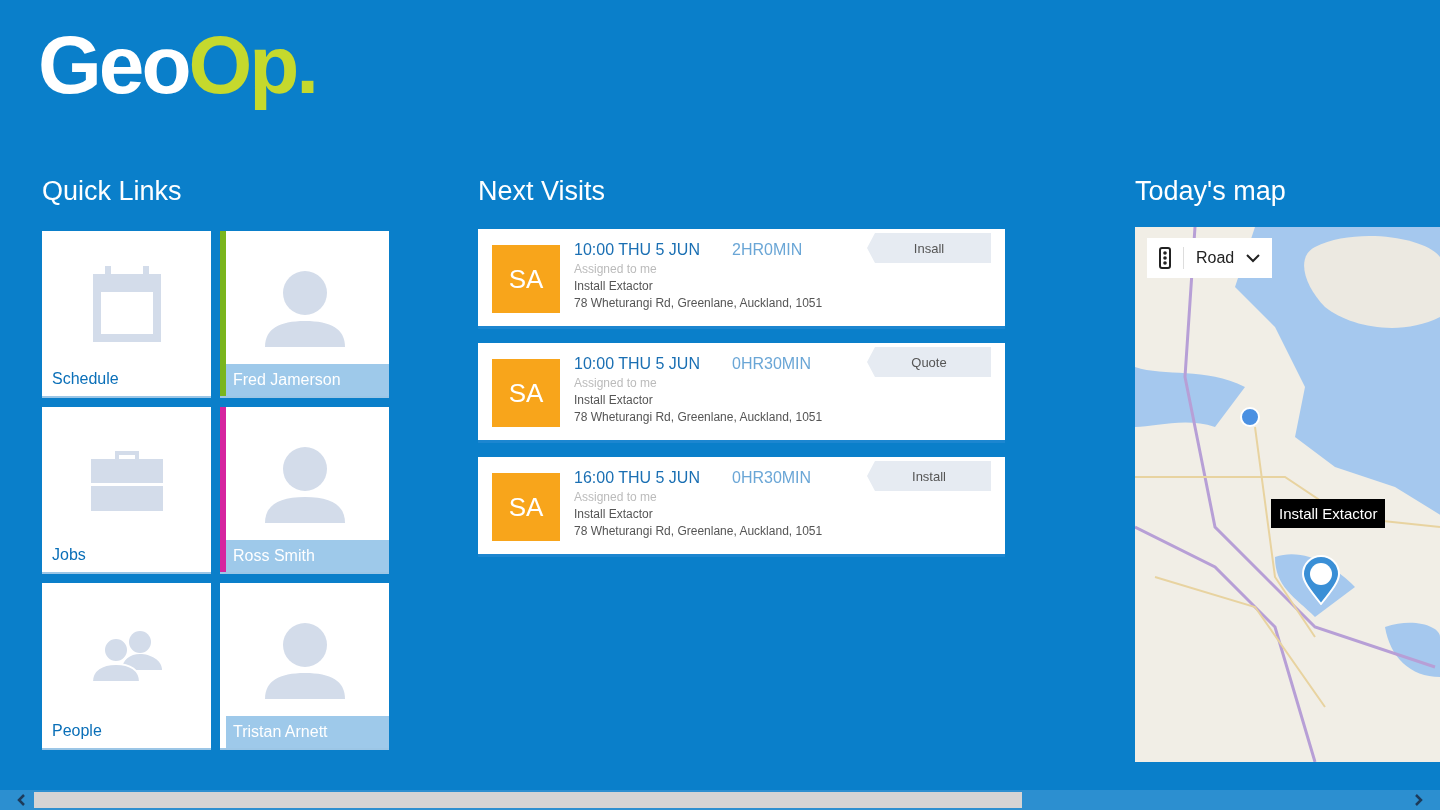  What do you see at coordinates (126, 303) in the screenshot?
I see `calendar-icon` at bounding box center [126, 303].